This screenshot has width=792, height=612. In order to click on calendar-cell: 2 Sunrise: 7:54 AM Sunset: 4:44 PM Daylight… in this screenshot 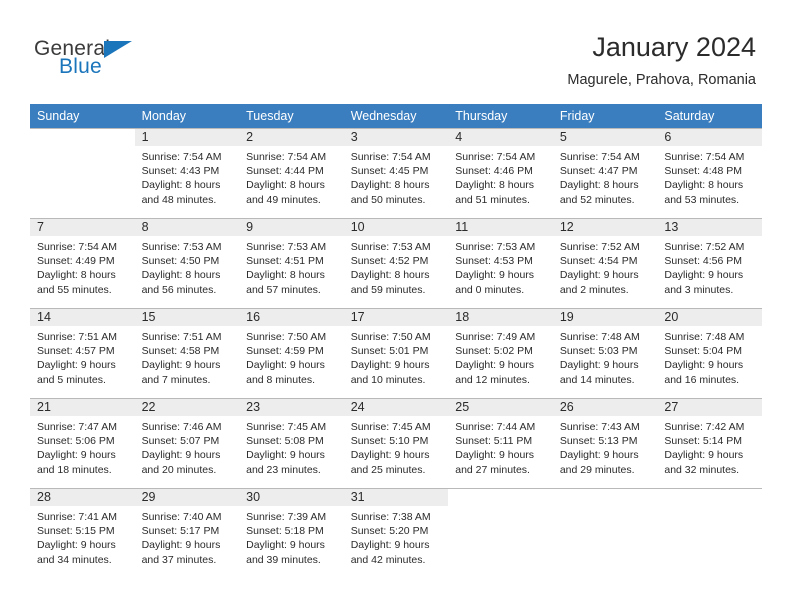, I will do `click(291, 173)`.